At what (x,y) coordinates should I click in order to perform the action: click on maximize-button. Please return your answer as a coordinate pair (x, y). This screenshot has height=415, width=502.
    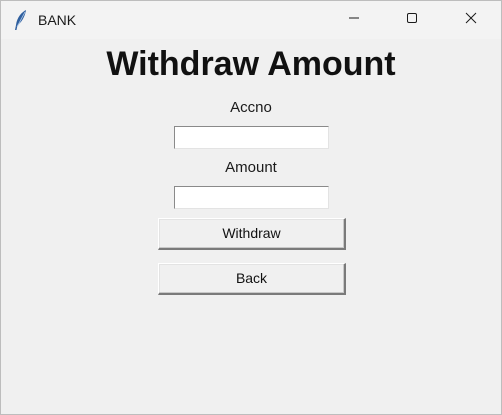
    Looking at the image, I should click on (412, 20).